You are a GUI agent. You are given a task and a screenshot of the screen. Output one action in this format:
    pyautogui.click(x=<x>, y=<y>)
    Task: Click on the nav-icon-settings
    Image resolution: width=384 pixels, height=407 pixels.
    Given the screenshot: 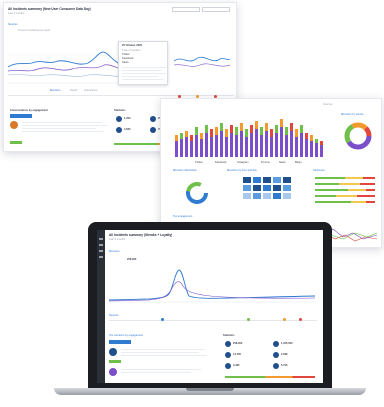 What is the action you would take?
    pyautogui.click(x=101, y=257)
    